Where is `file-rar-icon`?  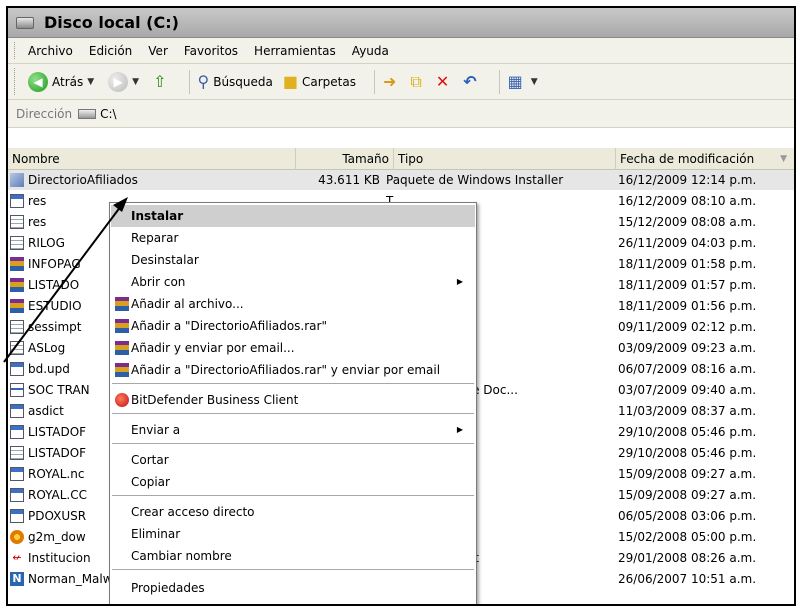 file-rar-icon is located at coordinates (17, 264).